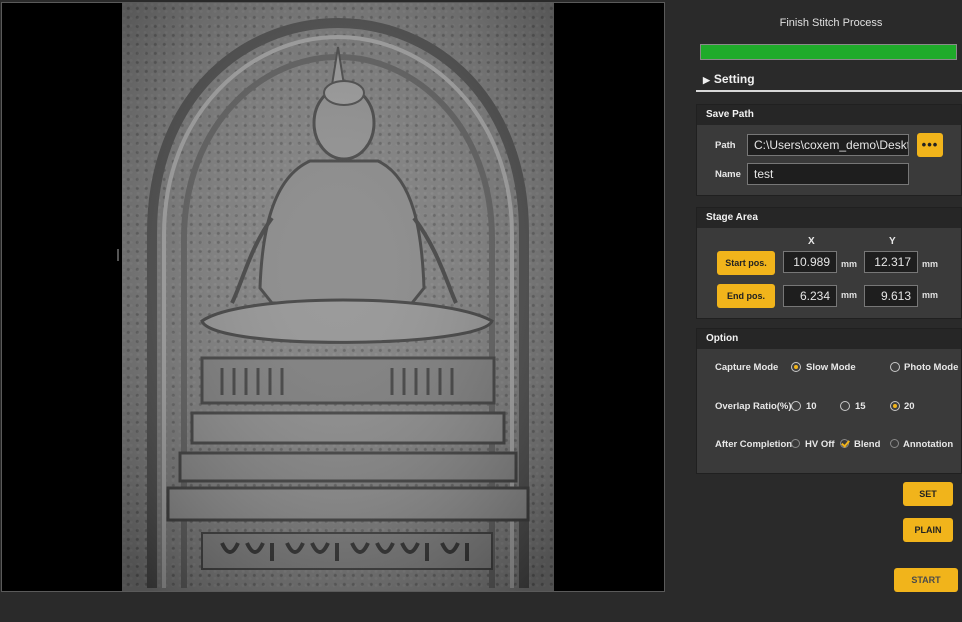  Describe the element at coordinates (706, 80) in the screenshot. I see `expand-triangle-icon: ▶` at that location.